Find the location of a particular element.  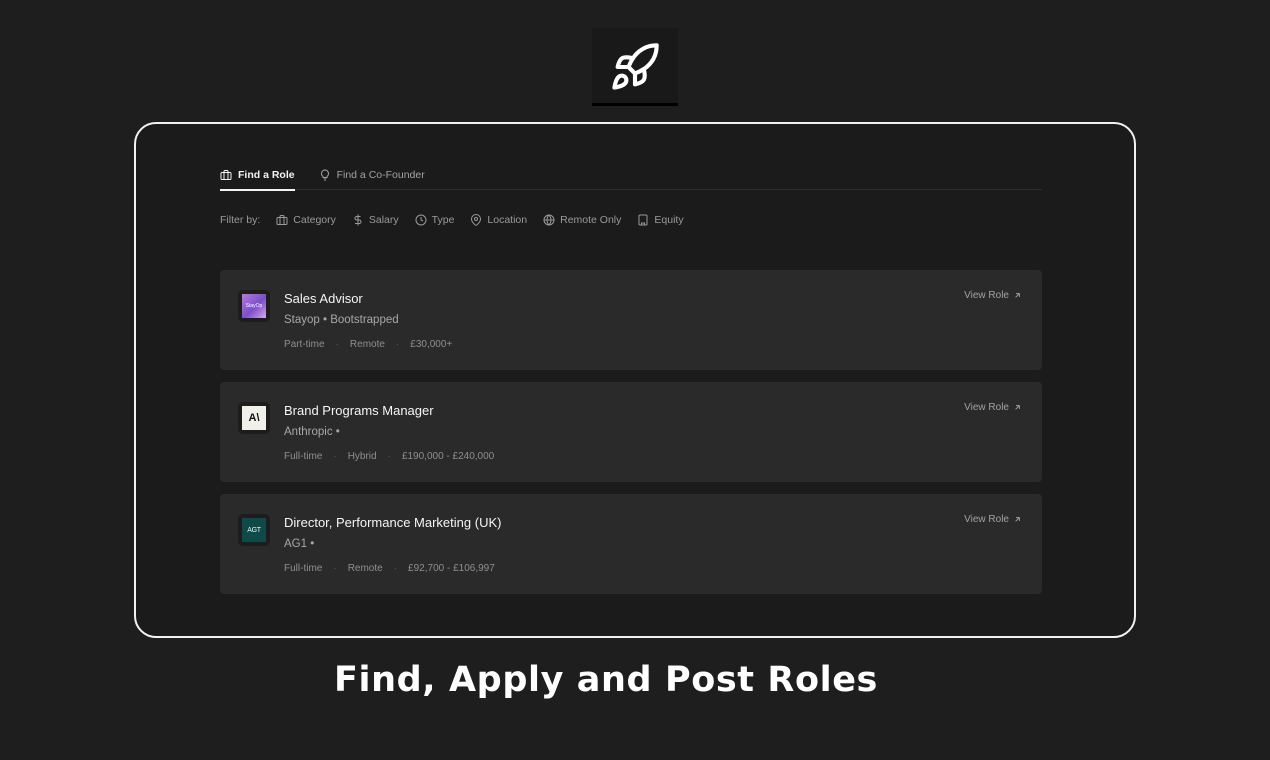

filter-remote-only-label: Remote Only is located at coordinates (591, 220).